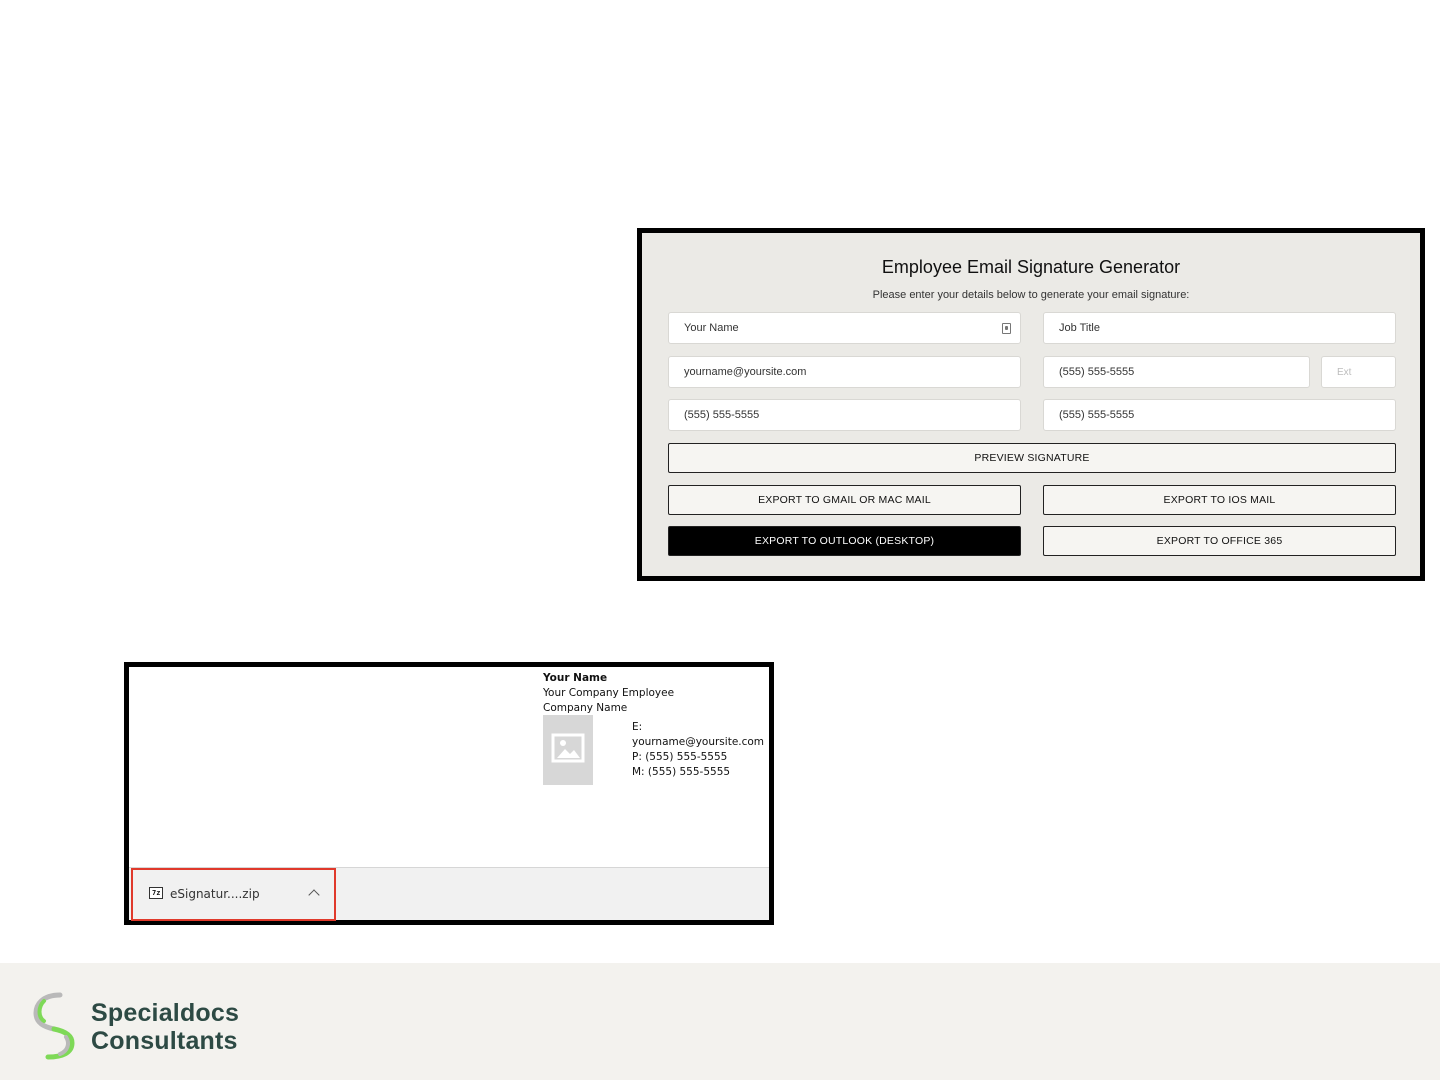 The image size is (1440, 1080). What do you see at coordinates (745, 372) in the screenshot?
I see `email-field-value: yourname@yoursite.com` at bounding box center [745, 372].